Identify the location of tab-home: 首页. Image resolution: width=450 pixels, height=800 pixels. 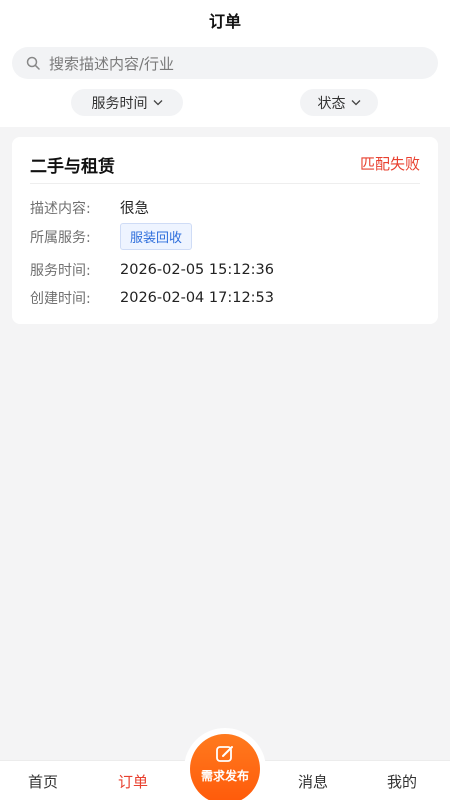
(43, 781).